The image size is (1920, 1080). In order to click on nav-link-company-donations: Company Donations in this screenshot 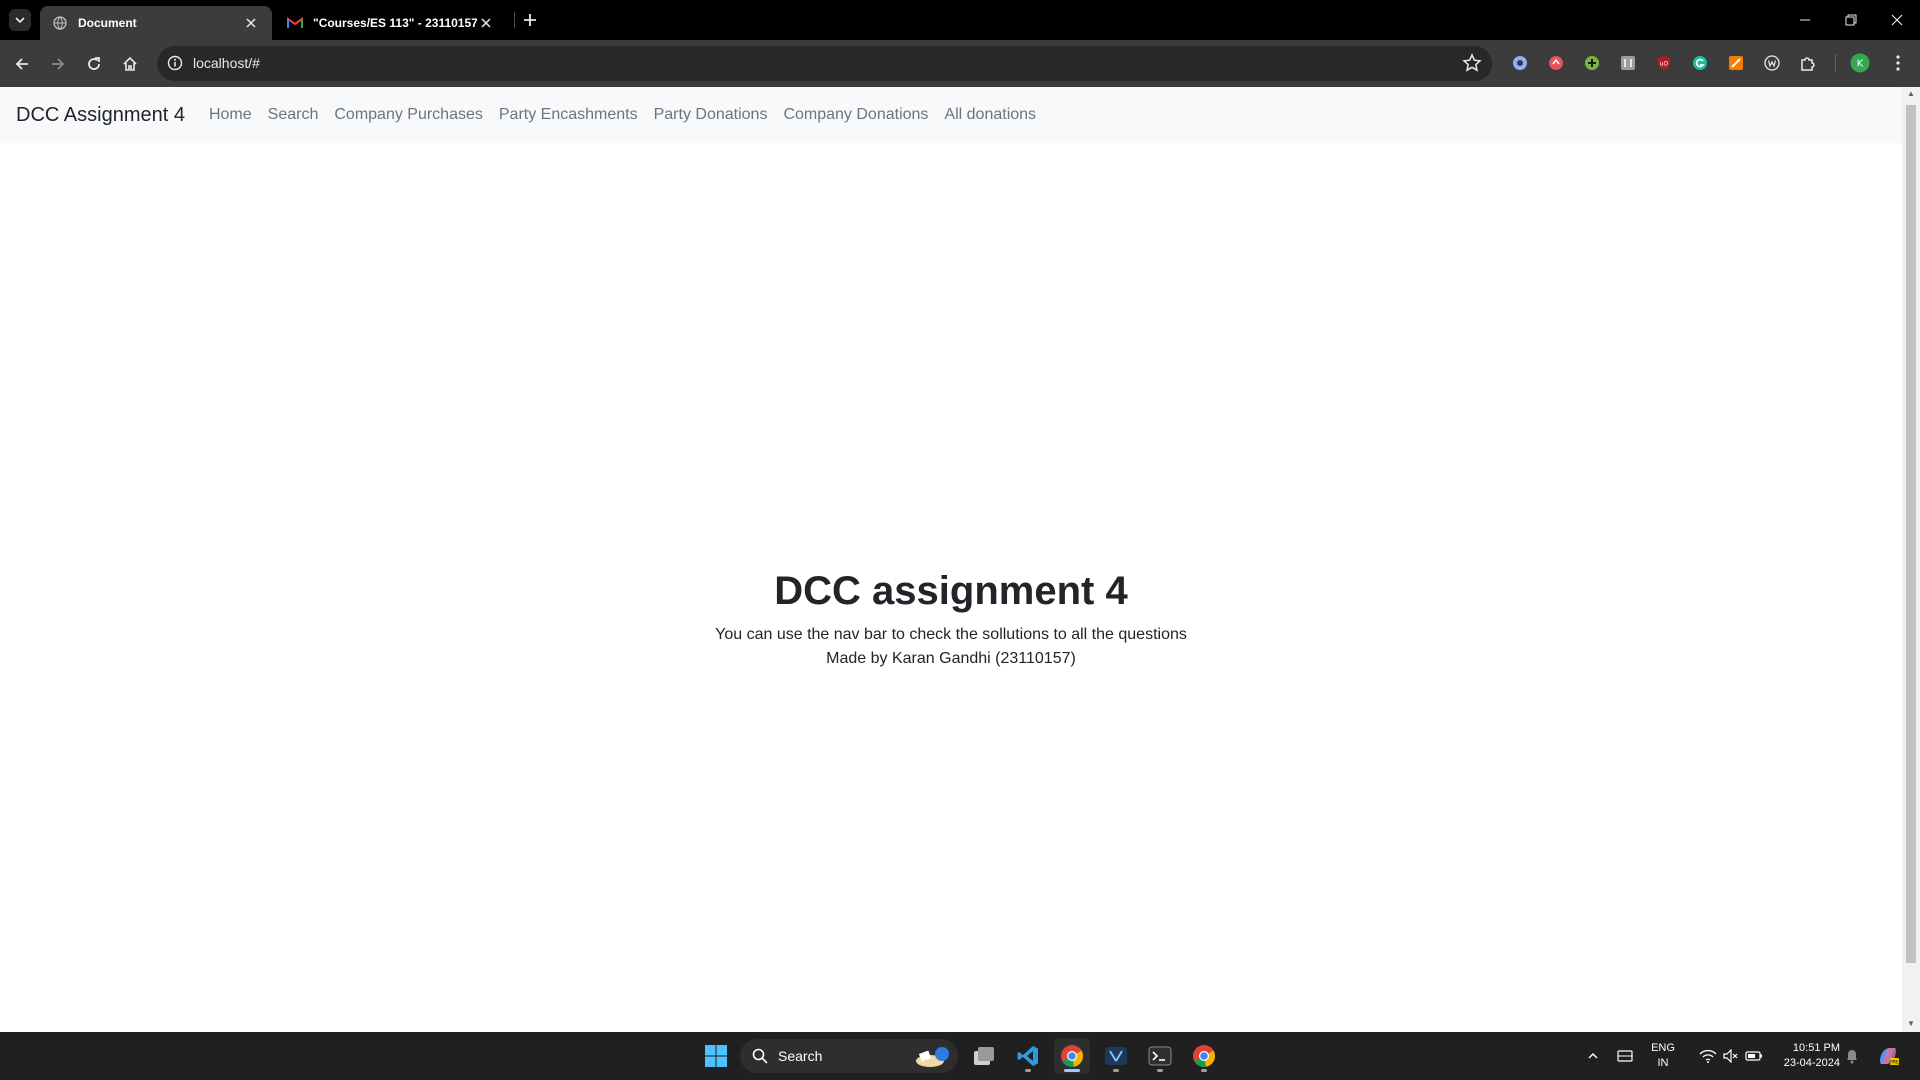, I will do `click(855, 115)`.